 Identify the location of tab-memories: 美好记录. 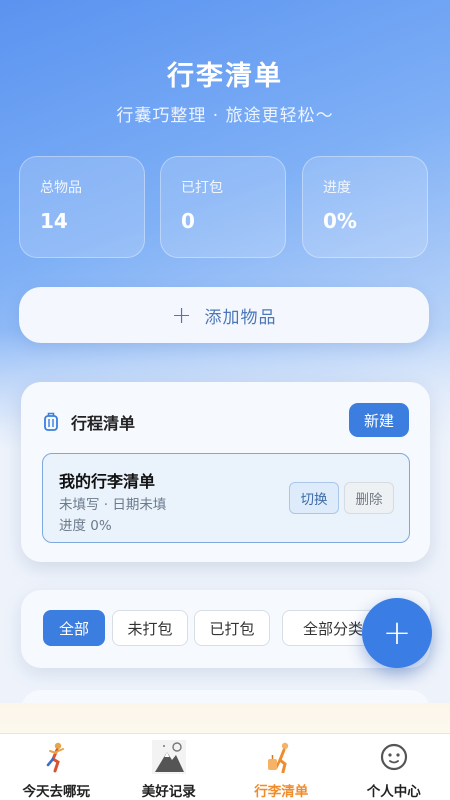
(169, 767).